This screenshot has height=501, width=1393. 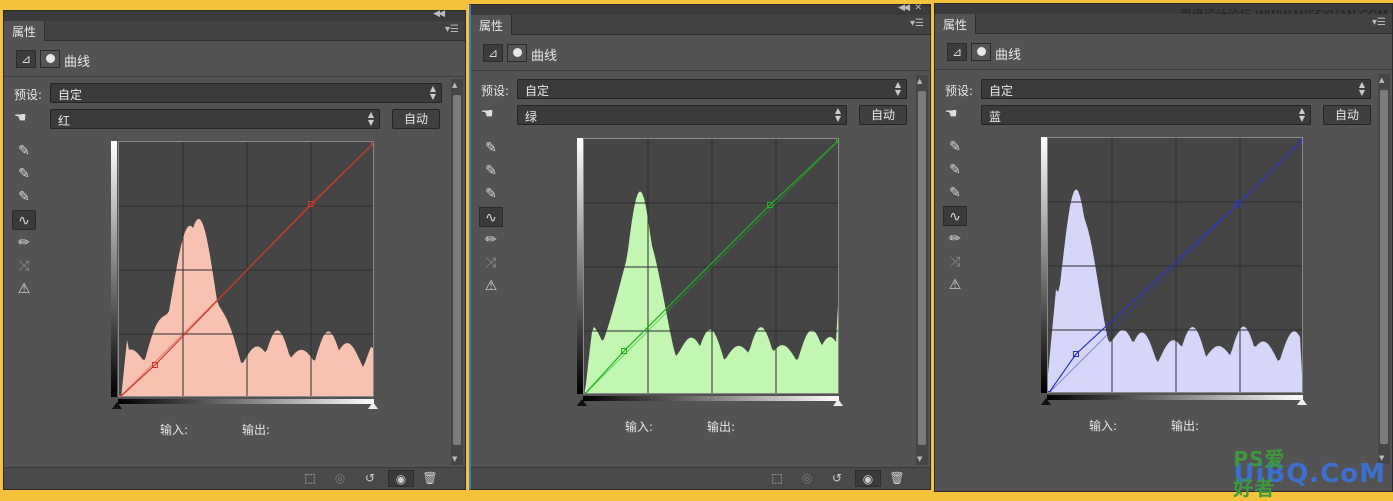 I want to click on channel-value: 绿, so click(x=531, y=117).